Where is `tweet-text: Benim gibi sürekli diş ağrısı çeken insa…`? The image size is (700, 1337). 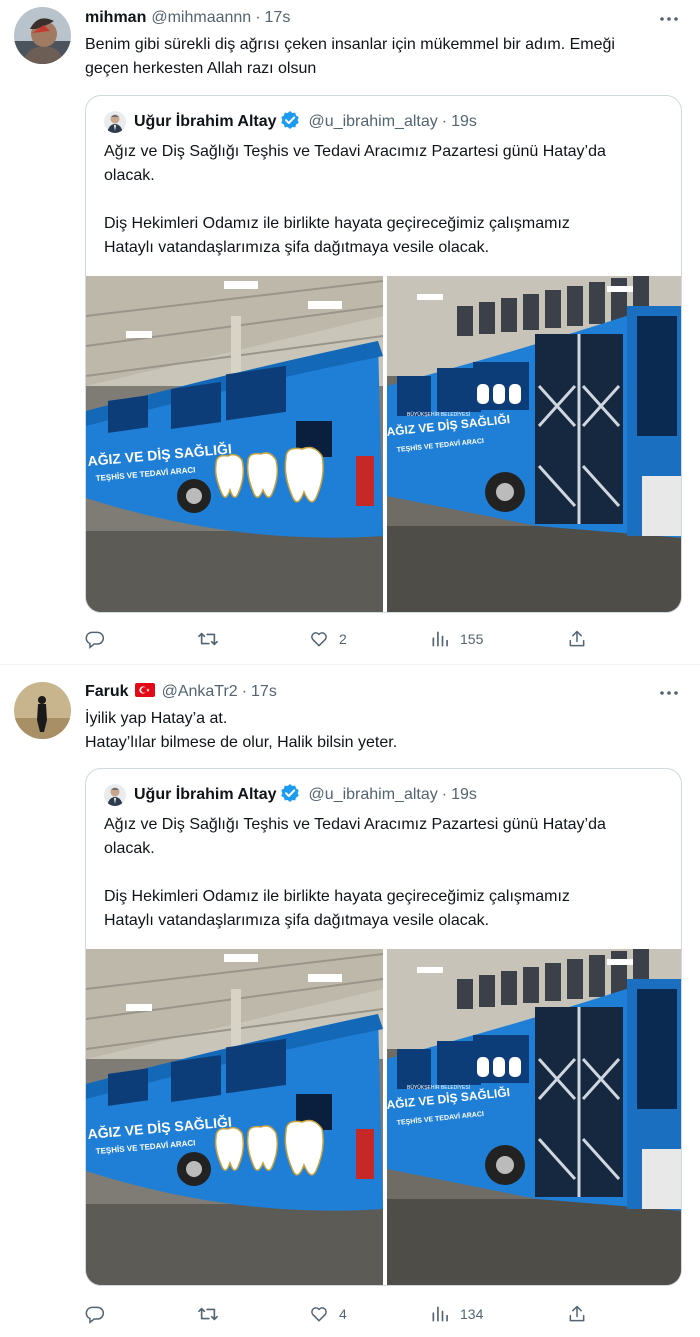 tweet-text: Benim gibi sürekli diş ağrısı çeken insa… is located at coordinates (350, 56).